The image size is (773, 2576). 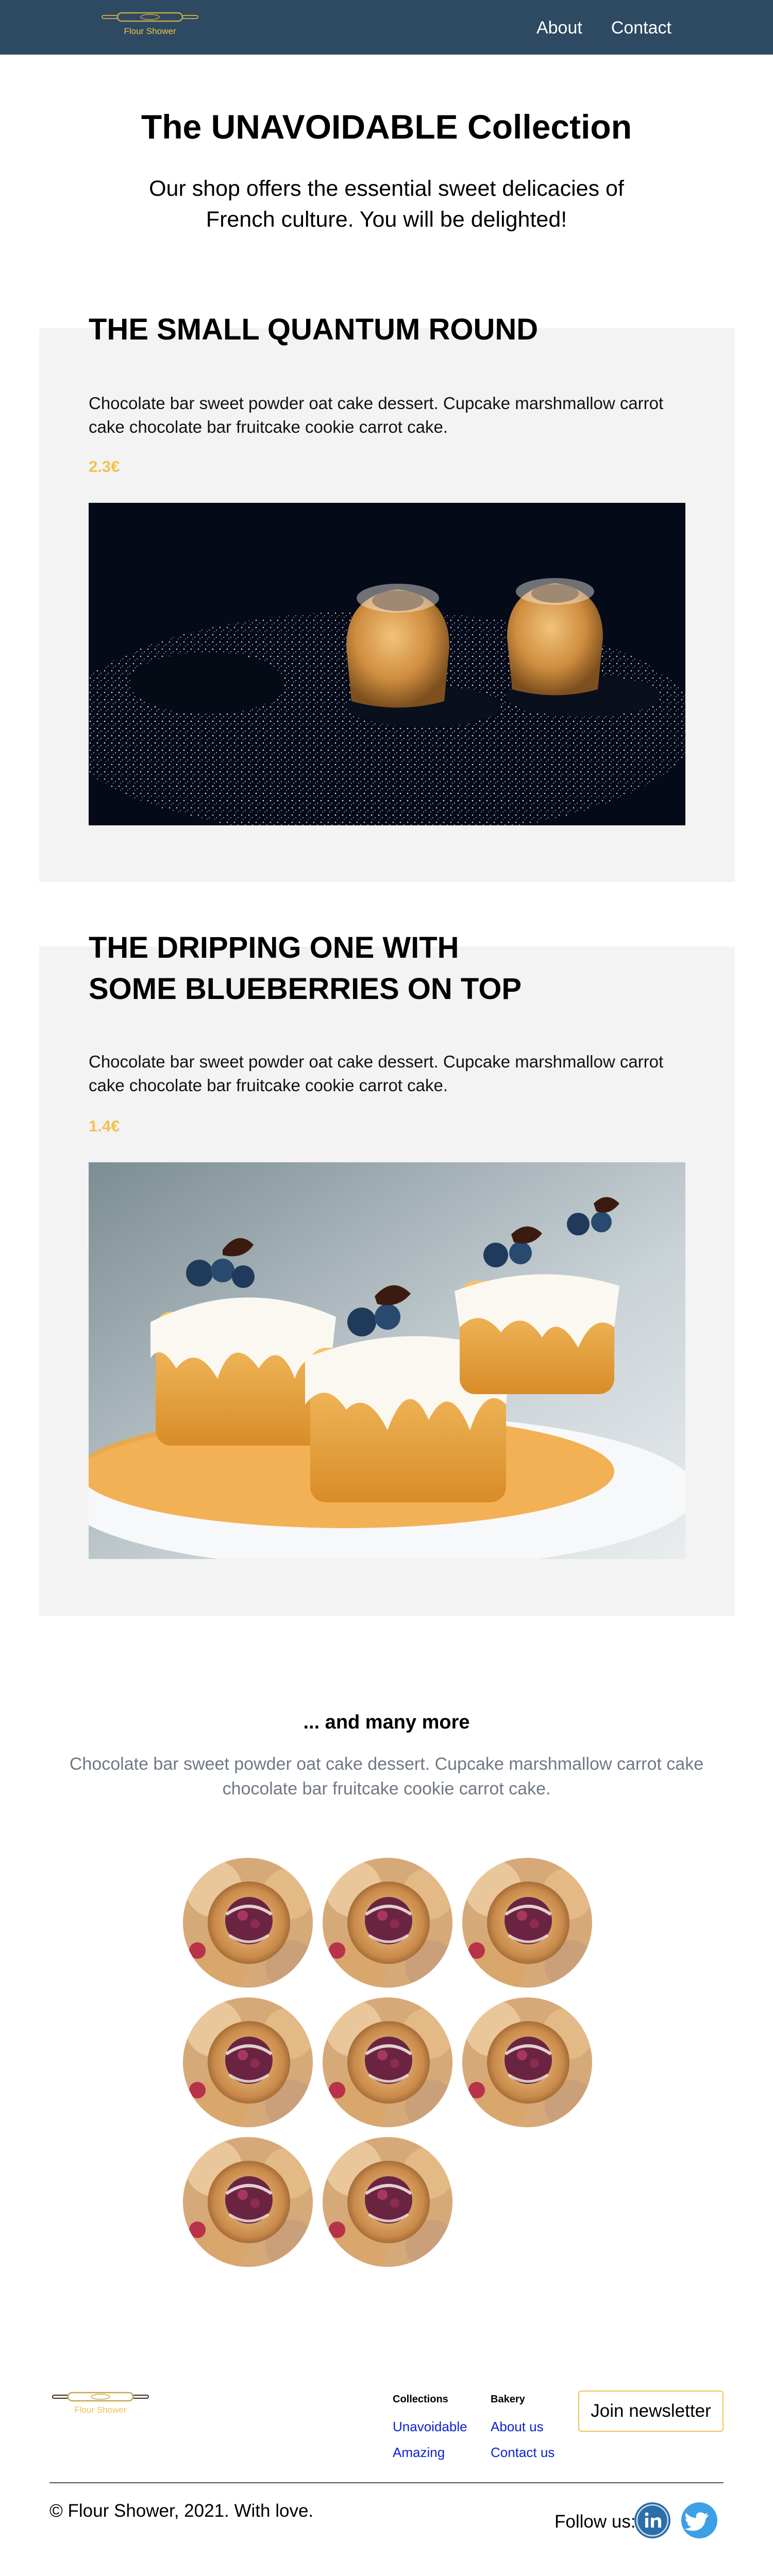 I want to click on linkedin-icon, so click(x=652, y=2520).